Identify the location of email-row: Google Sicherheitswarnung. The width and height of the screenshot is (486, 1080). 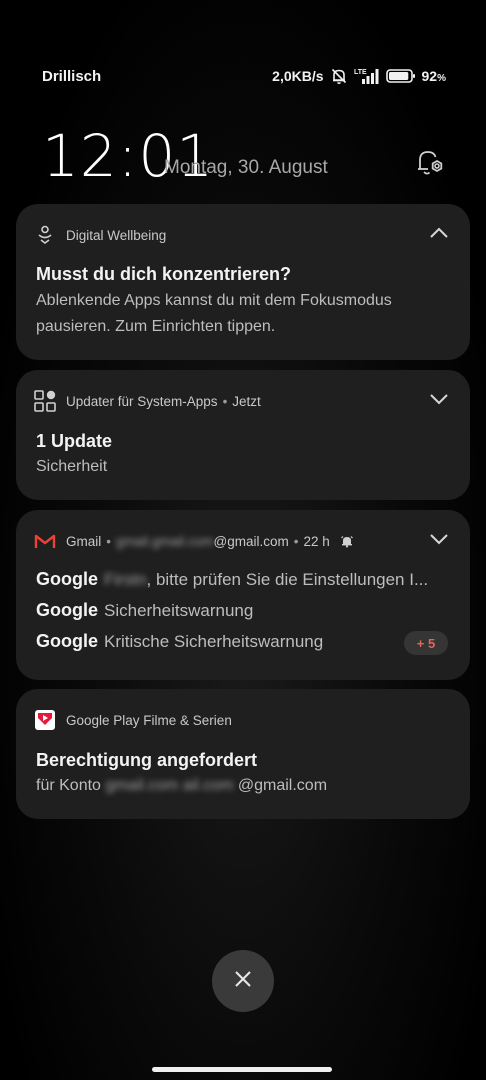
(243, 613).